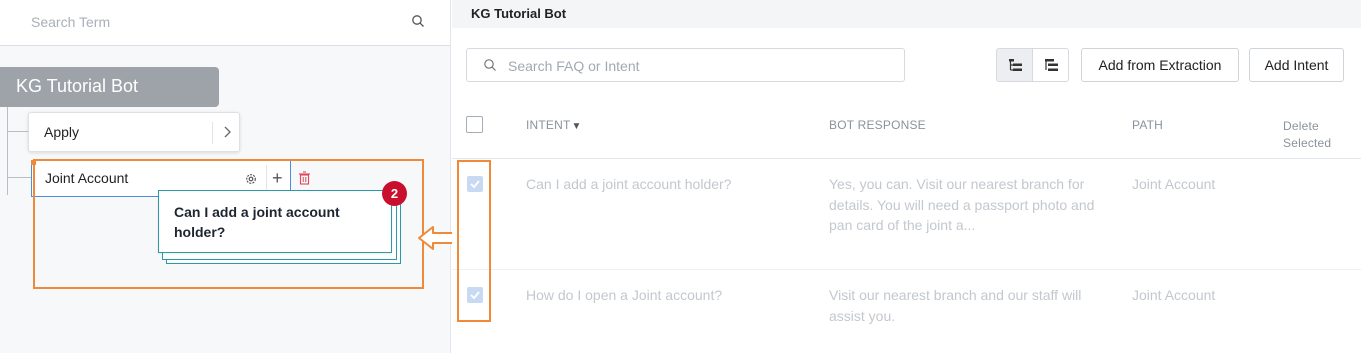 This screenshot has width=1361, height=353. I want to click on intent-cell: How do I open a Joint account?, so click(624, 295).